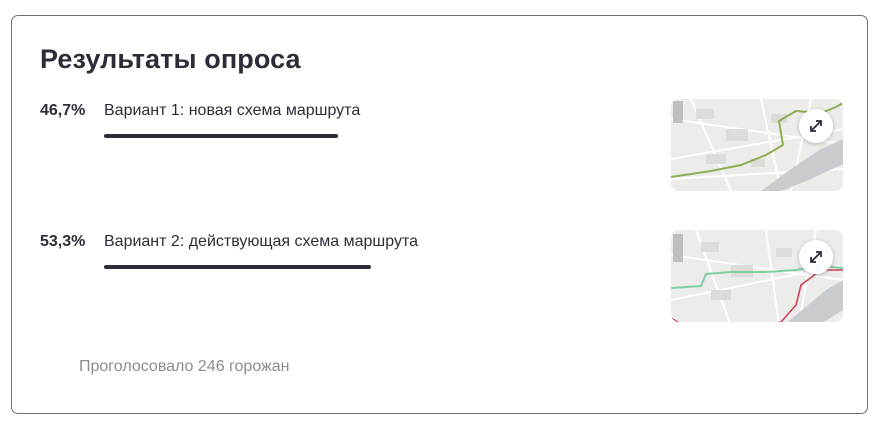 The image size is (885, 433). What do you see at coordinates (63, 110) in the screenshot?
I see `option-percent: 46,7%` at bounding box center [63, 110].